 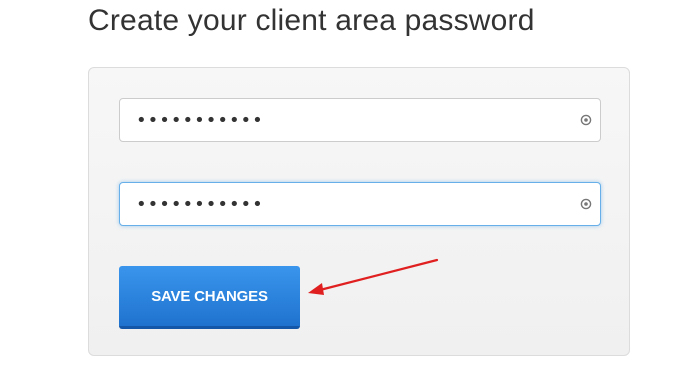 What do you see at coordinates (373, 276) in the screenshot?
I see `annotation-arrow-icon` at bounding box center [373, 276].